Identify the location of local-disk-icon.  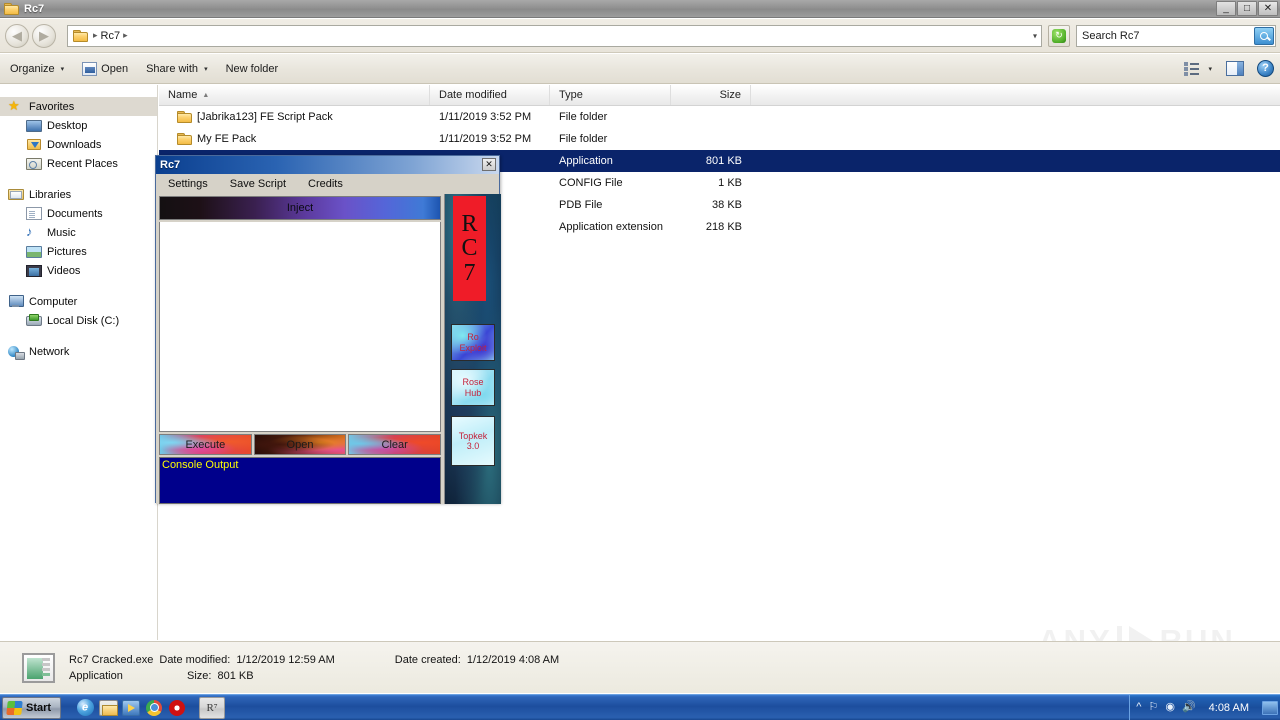
(34, 320).